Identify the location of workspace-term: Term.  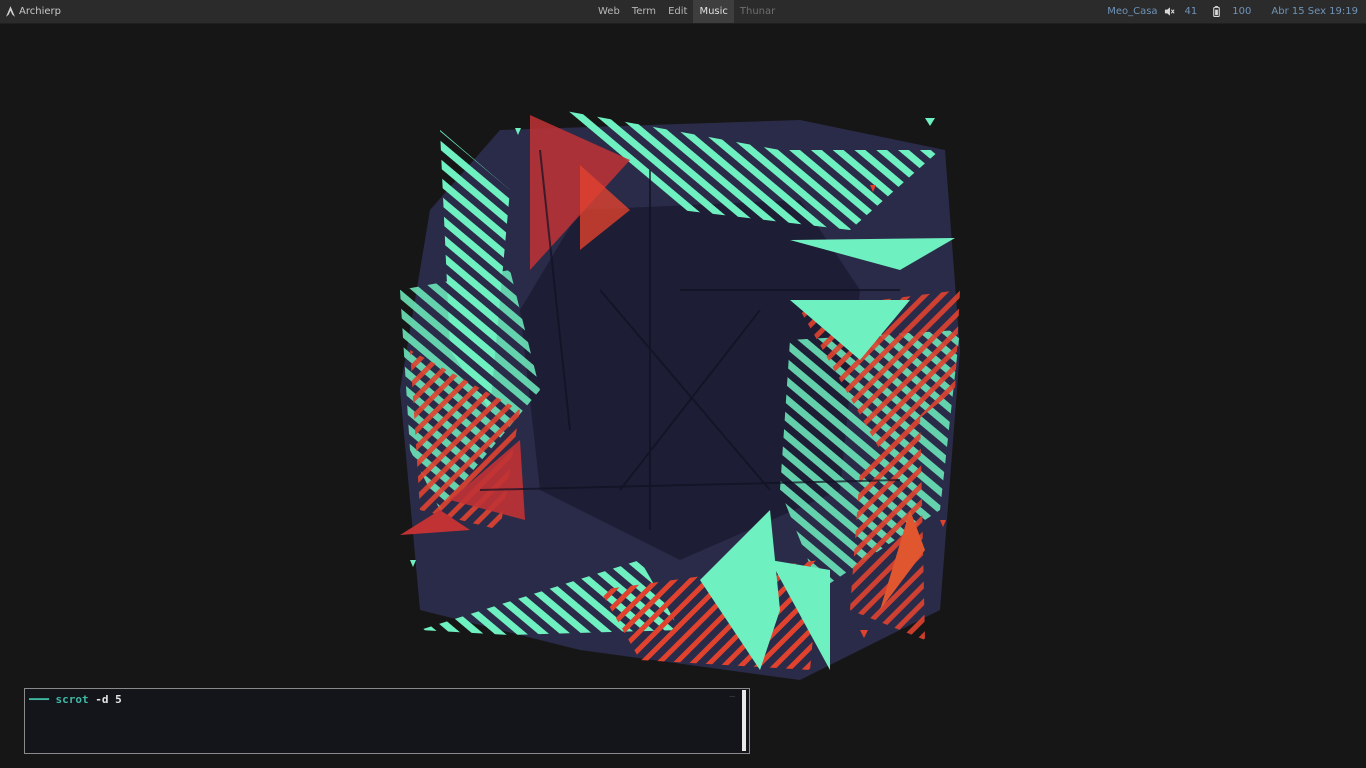
(644, 11).